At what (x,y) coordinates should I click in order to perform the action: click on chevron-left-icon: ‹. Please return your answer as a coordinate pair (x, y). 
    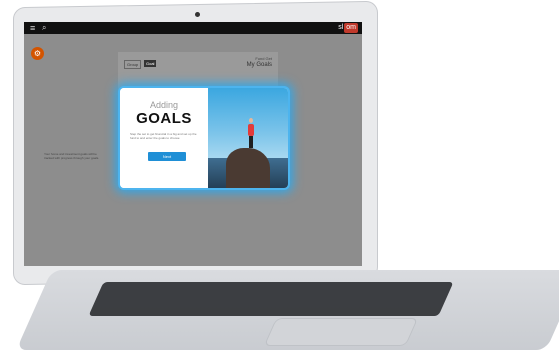
    Looking at the image, I should click on (147, 157).